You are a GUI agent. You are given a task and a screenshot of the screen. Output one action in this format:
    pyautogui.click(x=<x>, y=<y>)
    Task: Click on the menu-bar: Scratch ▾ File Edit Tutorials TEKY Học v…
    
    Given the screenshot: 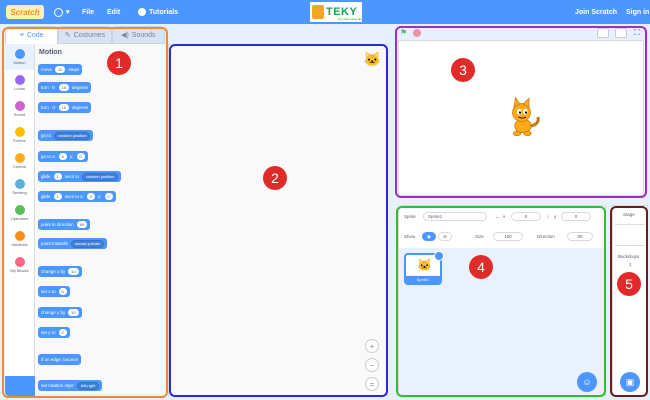 What is the action you would take?
    pyautogui.click(x=325, y=12)
    